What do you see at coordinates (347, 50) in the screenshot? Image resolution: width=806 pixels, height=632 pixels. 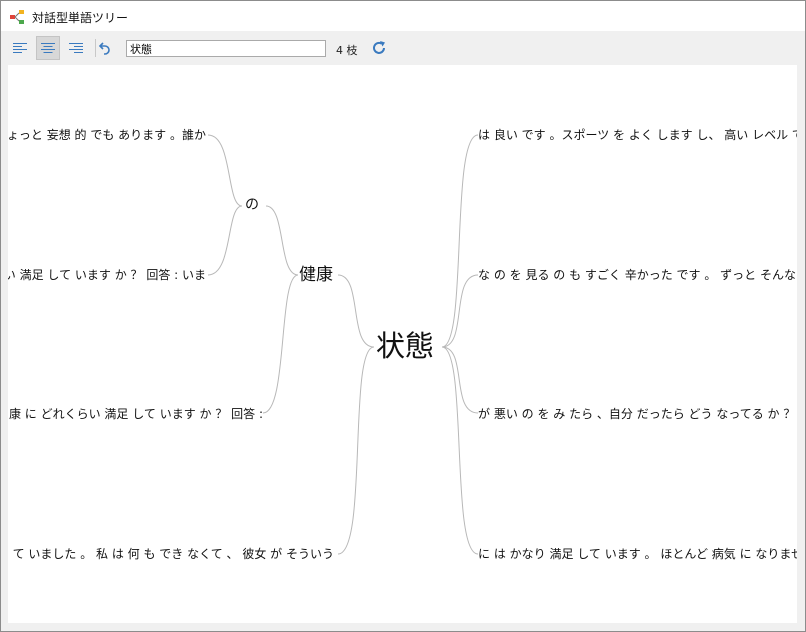 I see `branch-count: 4 枝` at bounding box center [347, 50].